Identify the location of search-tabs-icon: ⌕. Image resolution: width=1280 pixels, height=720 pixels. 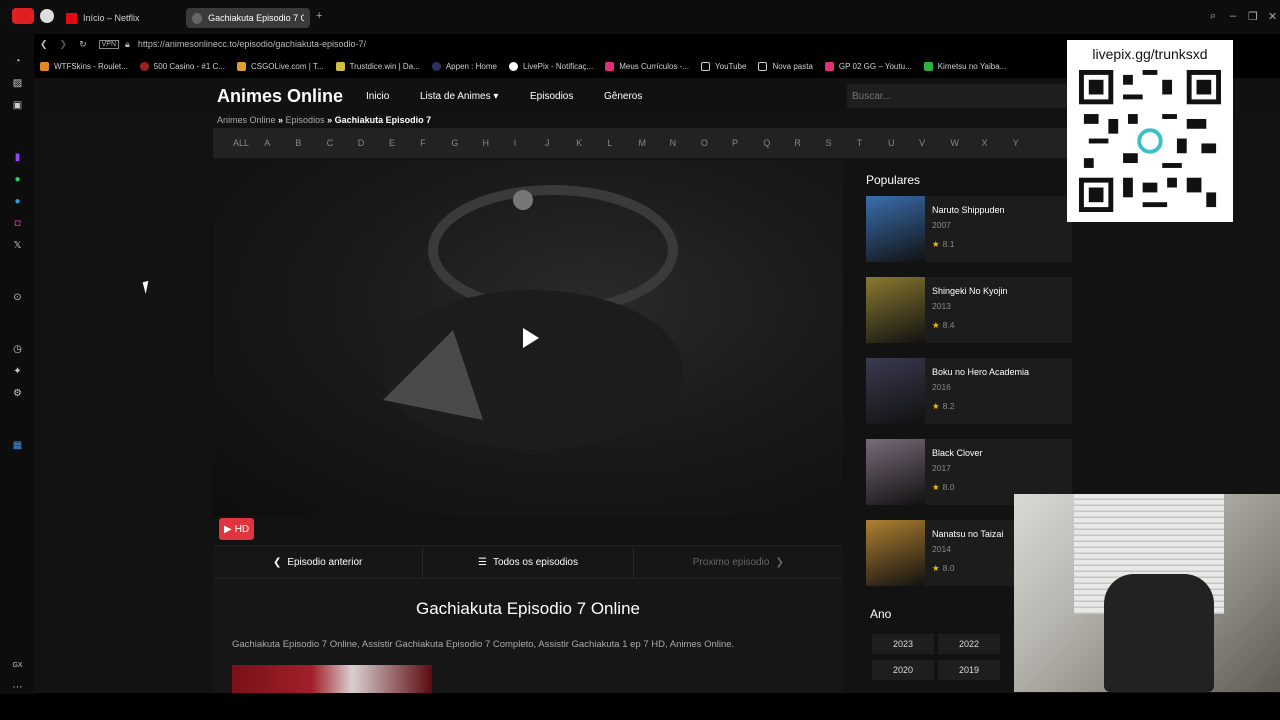
(1213, 16).